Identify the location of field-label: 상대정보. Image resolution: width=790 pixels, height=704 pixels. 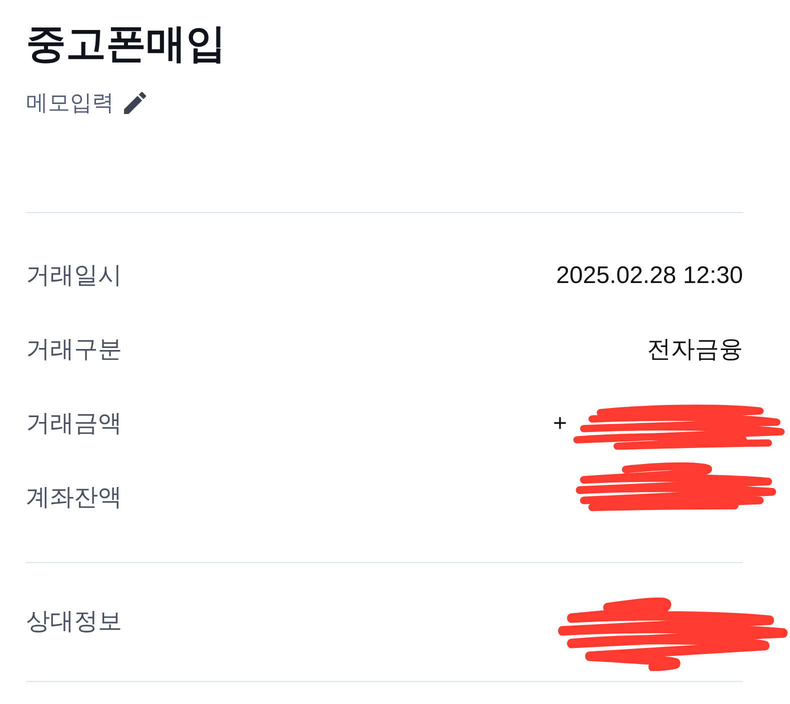
(74, 622).